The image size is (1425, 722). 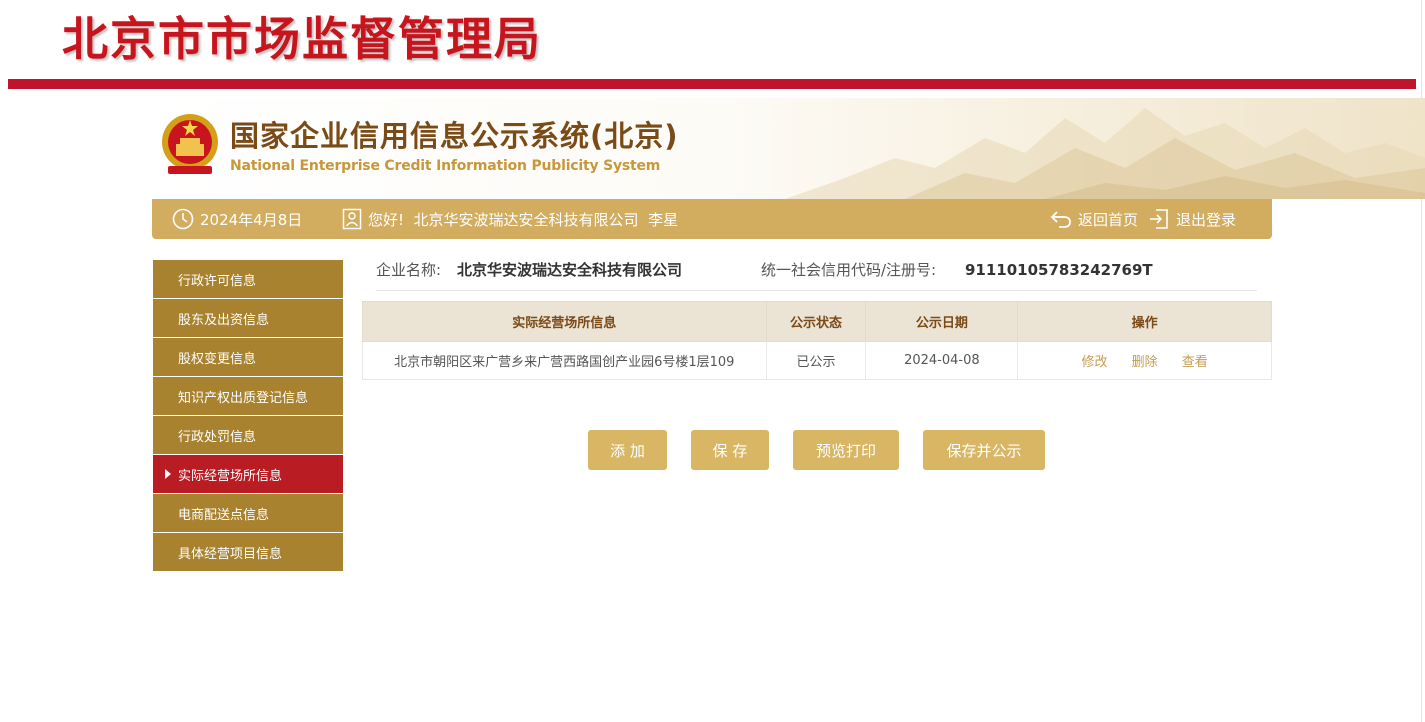 I want to click on actions-cell: 修改 删除 查看, so click(x=1144, y=360).